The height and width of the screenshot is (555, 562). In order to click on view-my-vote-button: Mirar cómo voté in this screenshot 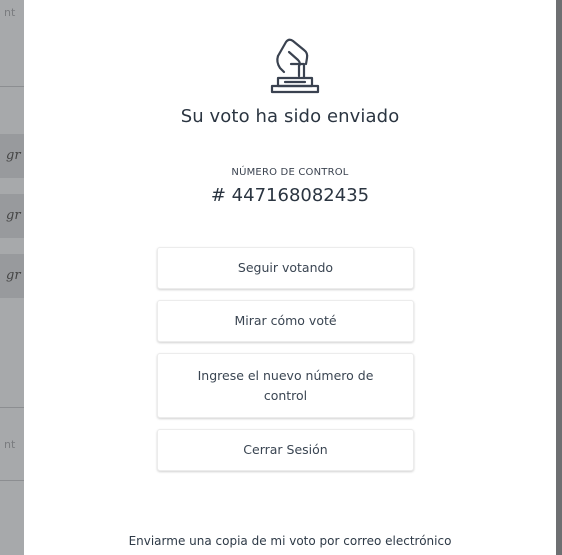, I will do `click(285, 321)`.